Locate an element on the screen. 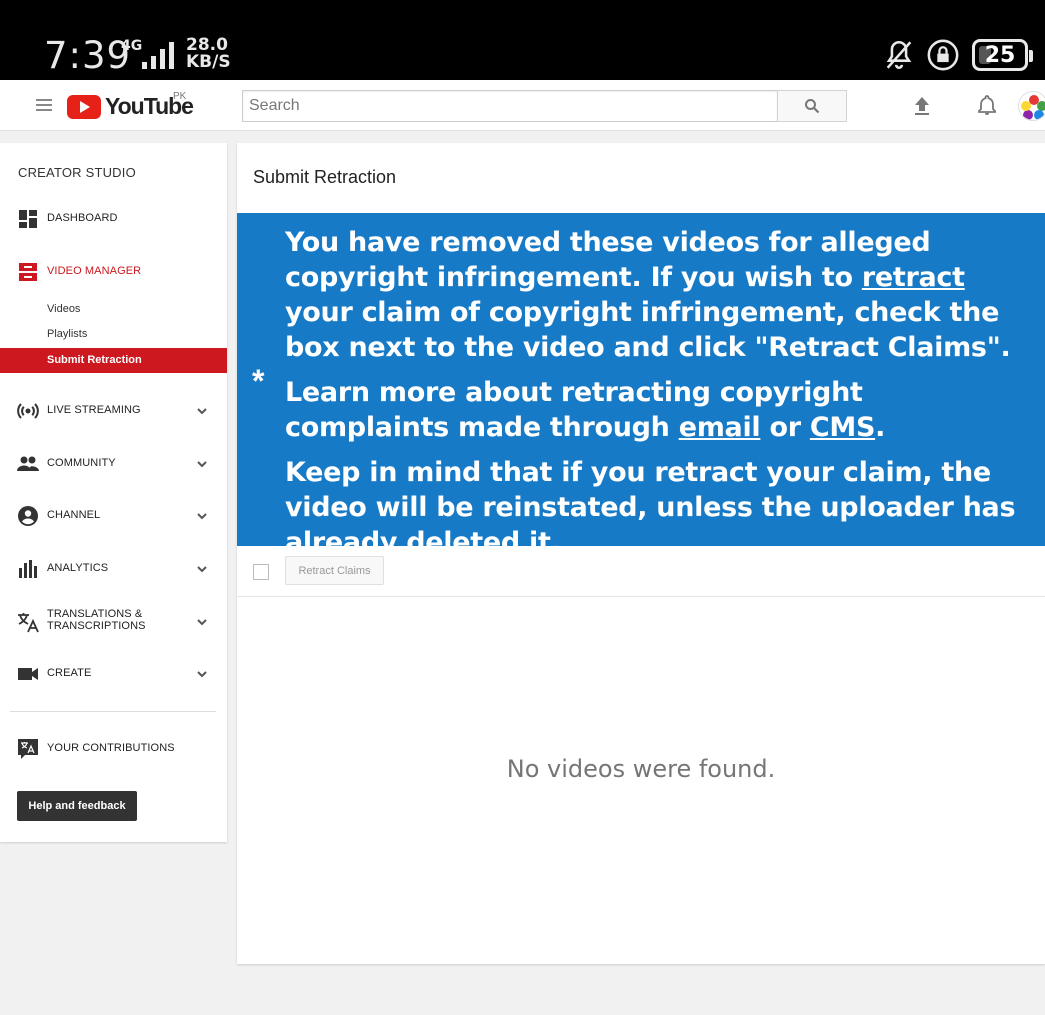 This screenshot has height=1015, width=1045. rotation-lock-icon is located at coordinates (943, 55).